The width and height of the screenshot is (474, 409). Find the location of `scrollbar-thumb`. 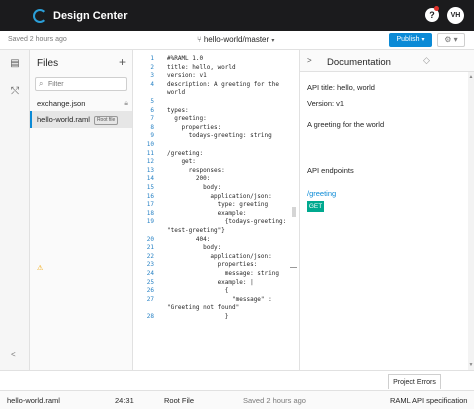

scrollbar-thumb is located at coordinates (294, 212).